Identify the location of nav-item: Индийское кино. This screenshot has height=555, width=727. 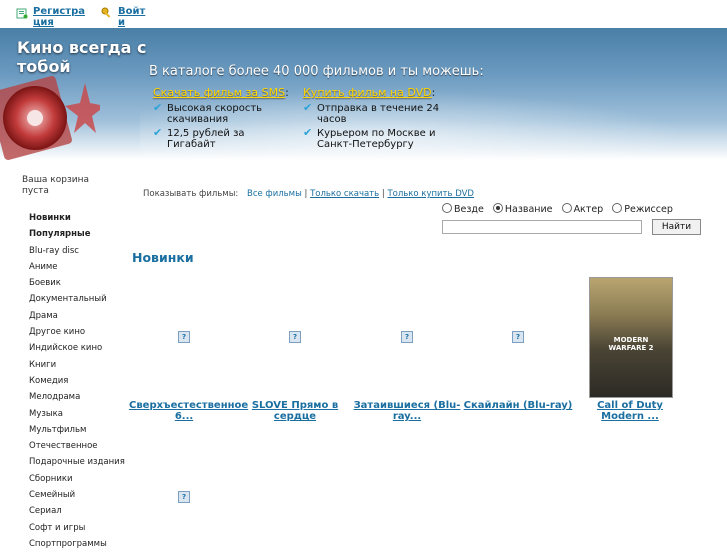
(77, 351).